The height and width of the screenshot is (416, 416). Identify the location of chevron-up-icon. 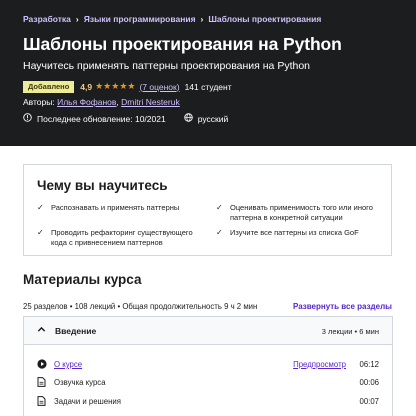
(41, 330).